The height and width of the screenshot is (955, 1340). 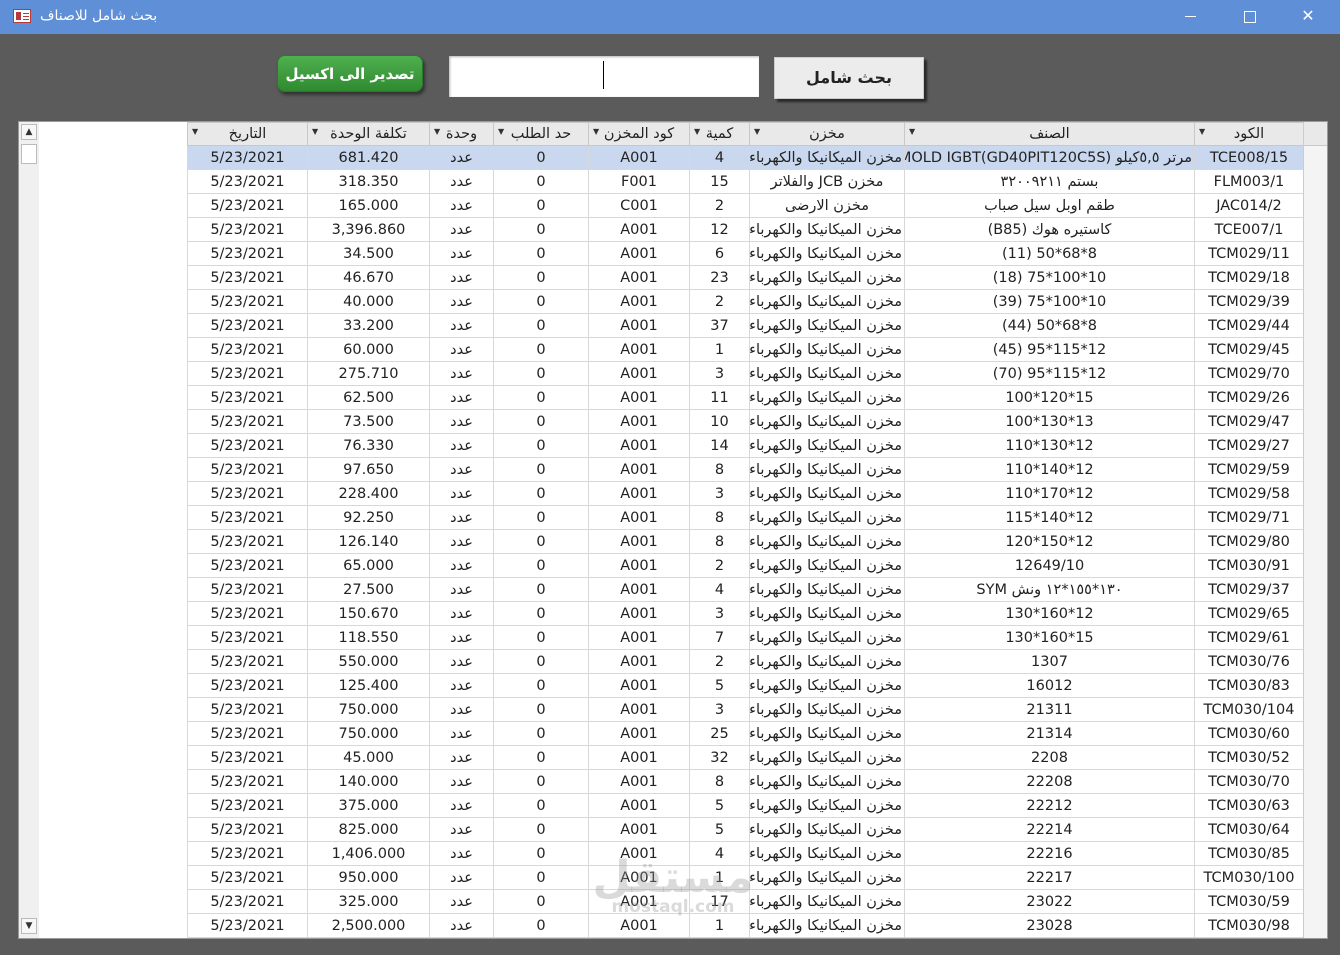 What do you see at coordinates (368, 469) in the screenshot?
I see `table-cell: 97.650` at bounding box center [368, 469].